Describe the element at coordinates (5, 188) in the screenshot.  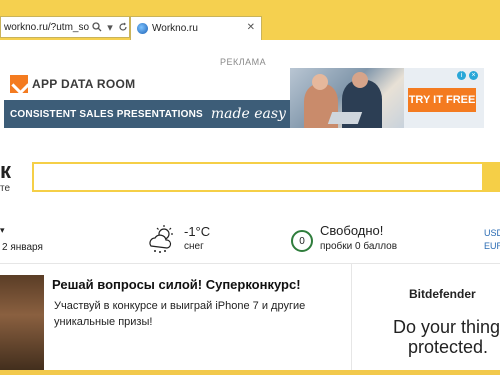
I see `site-logo-sub: те` at that location.